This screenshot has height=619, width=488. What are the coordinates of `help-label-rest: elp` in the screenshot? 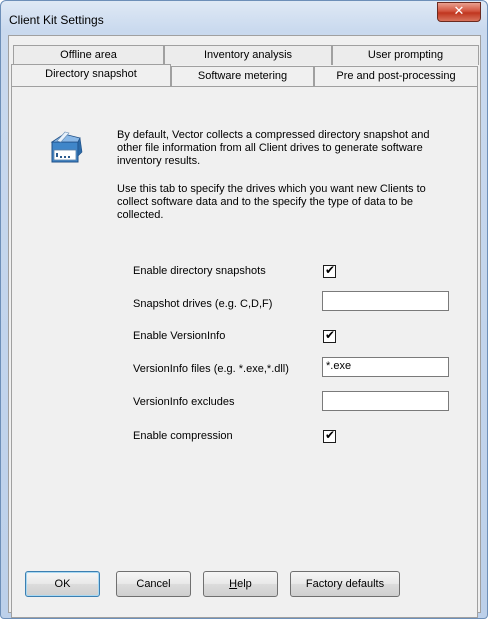 It's located at (244, 584).